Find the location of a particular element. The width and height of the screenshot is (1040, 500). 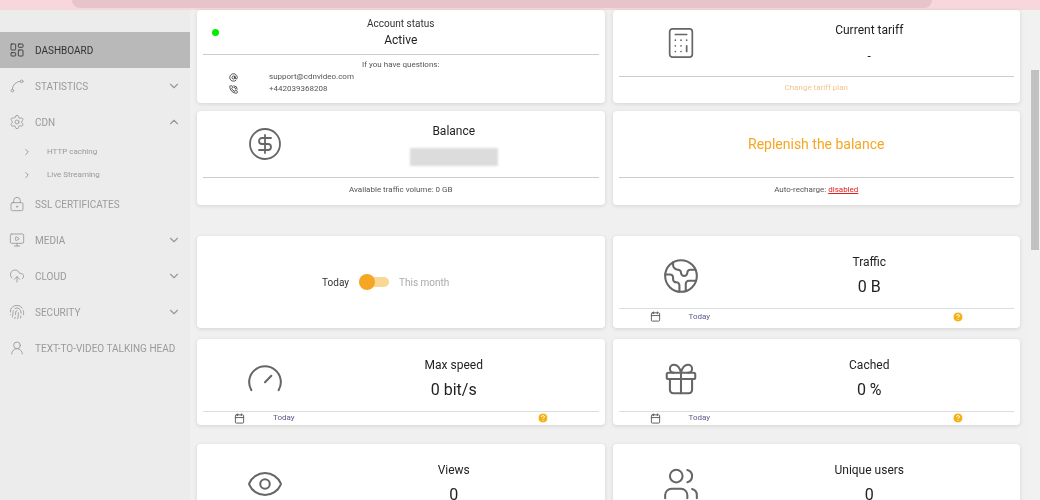

person-icon is located at coordinates (17, 348).